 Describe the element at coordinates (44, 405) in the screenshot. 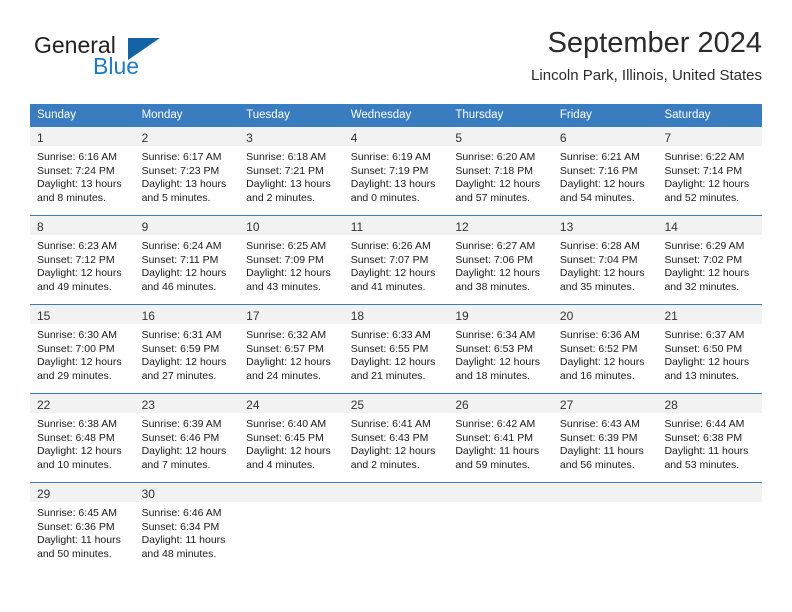

I see `day-number: 22` at that location.